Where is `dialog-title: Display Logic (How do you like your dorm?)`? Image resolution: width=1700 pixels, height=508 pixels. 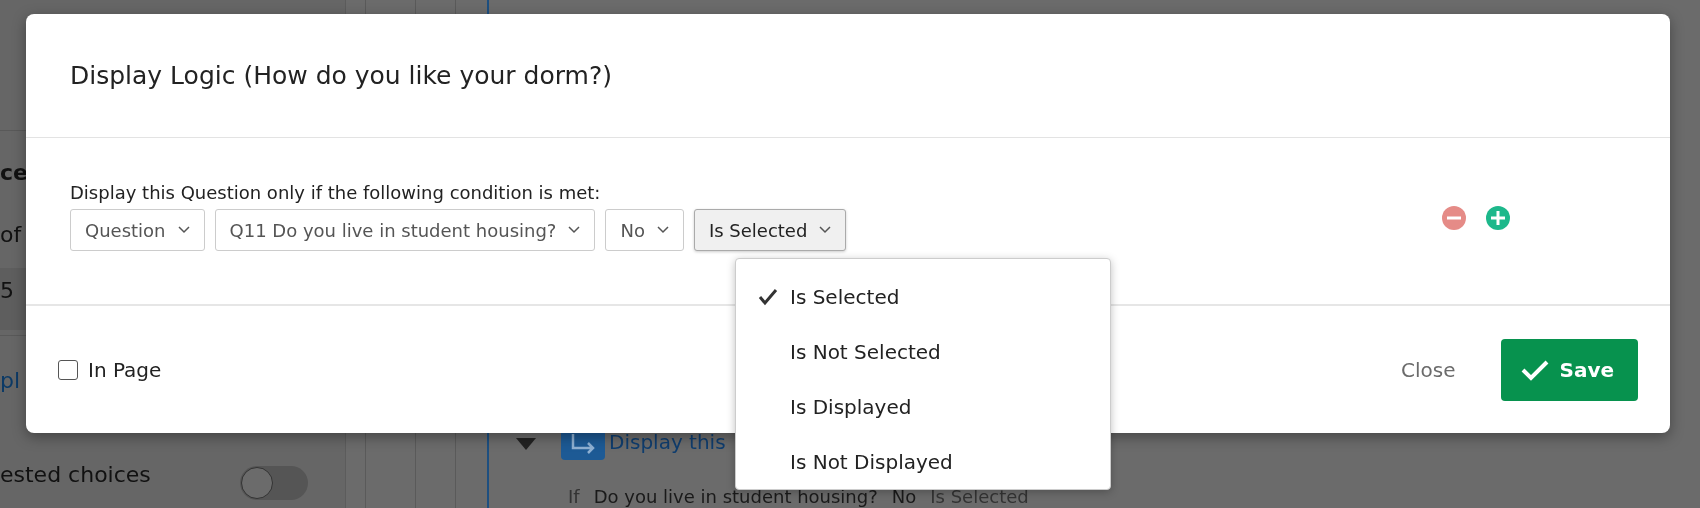 dialog-title: Display Logic (How do you like your dorm?) is located at coordinates (341, 75).